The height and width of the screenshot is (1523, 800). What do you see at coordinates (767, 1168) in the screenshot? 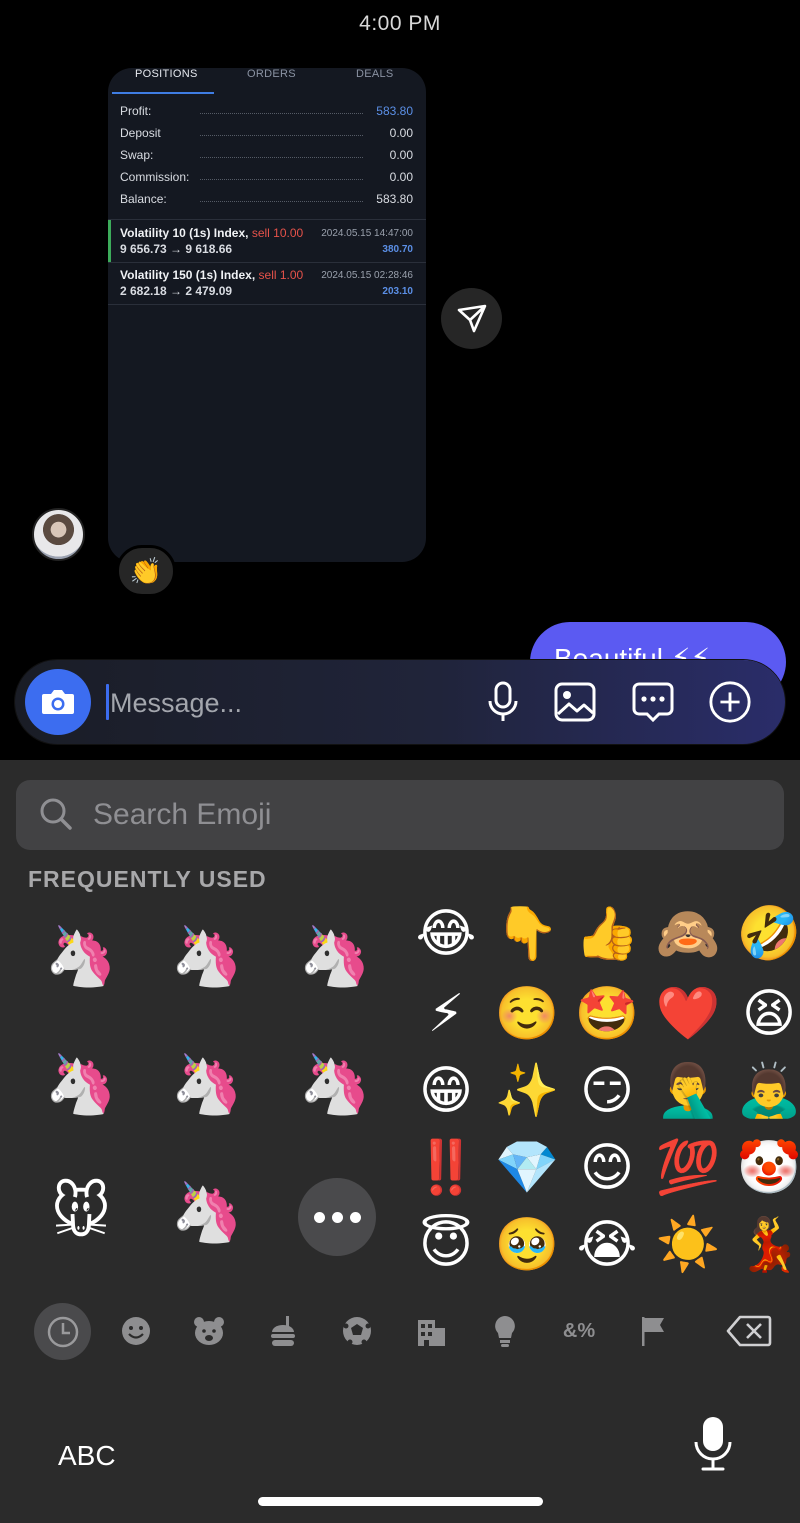
I see `emoji-key: 🤡` at bounding box center [767, 1168].